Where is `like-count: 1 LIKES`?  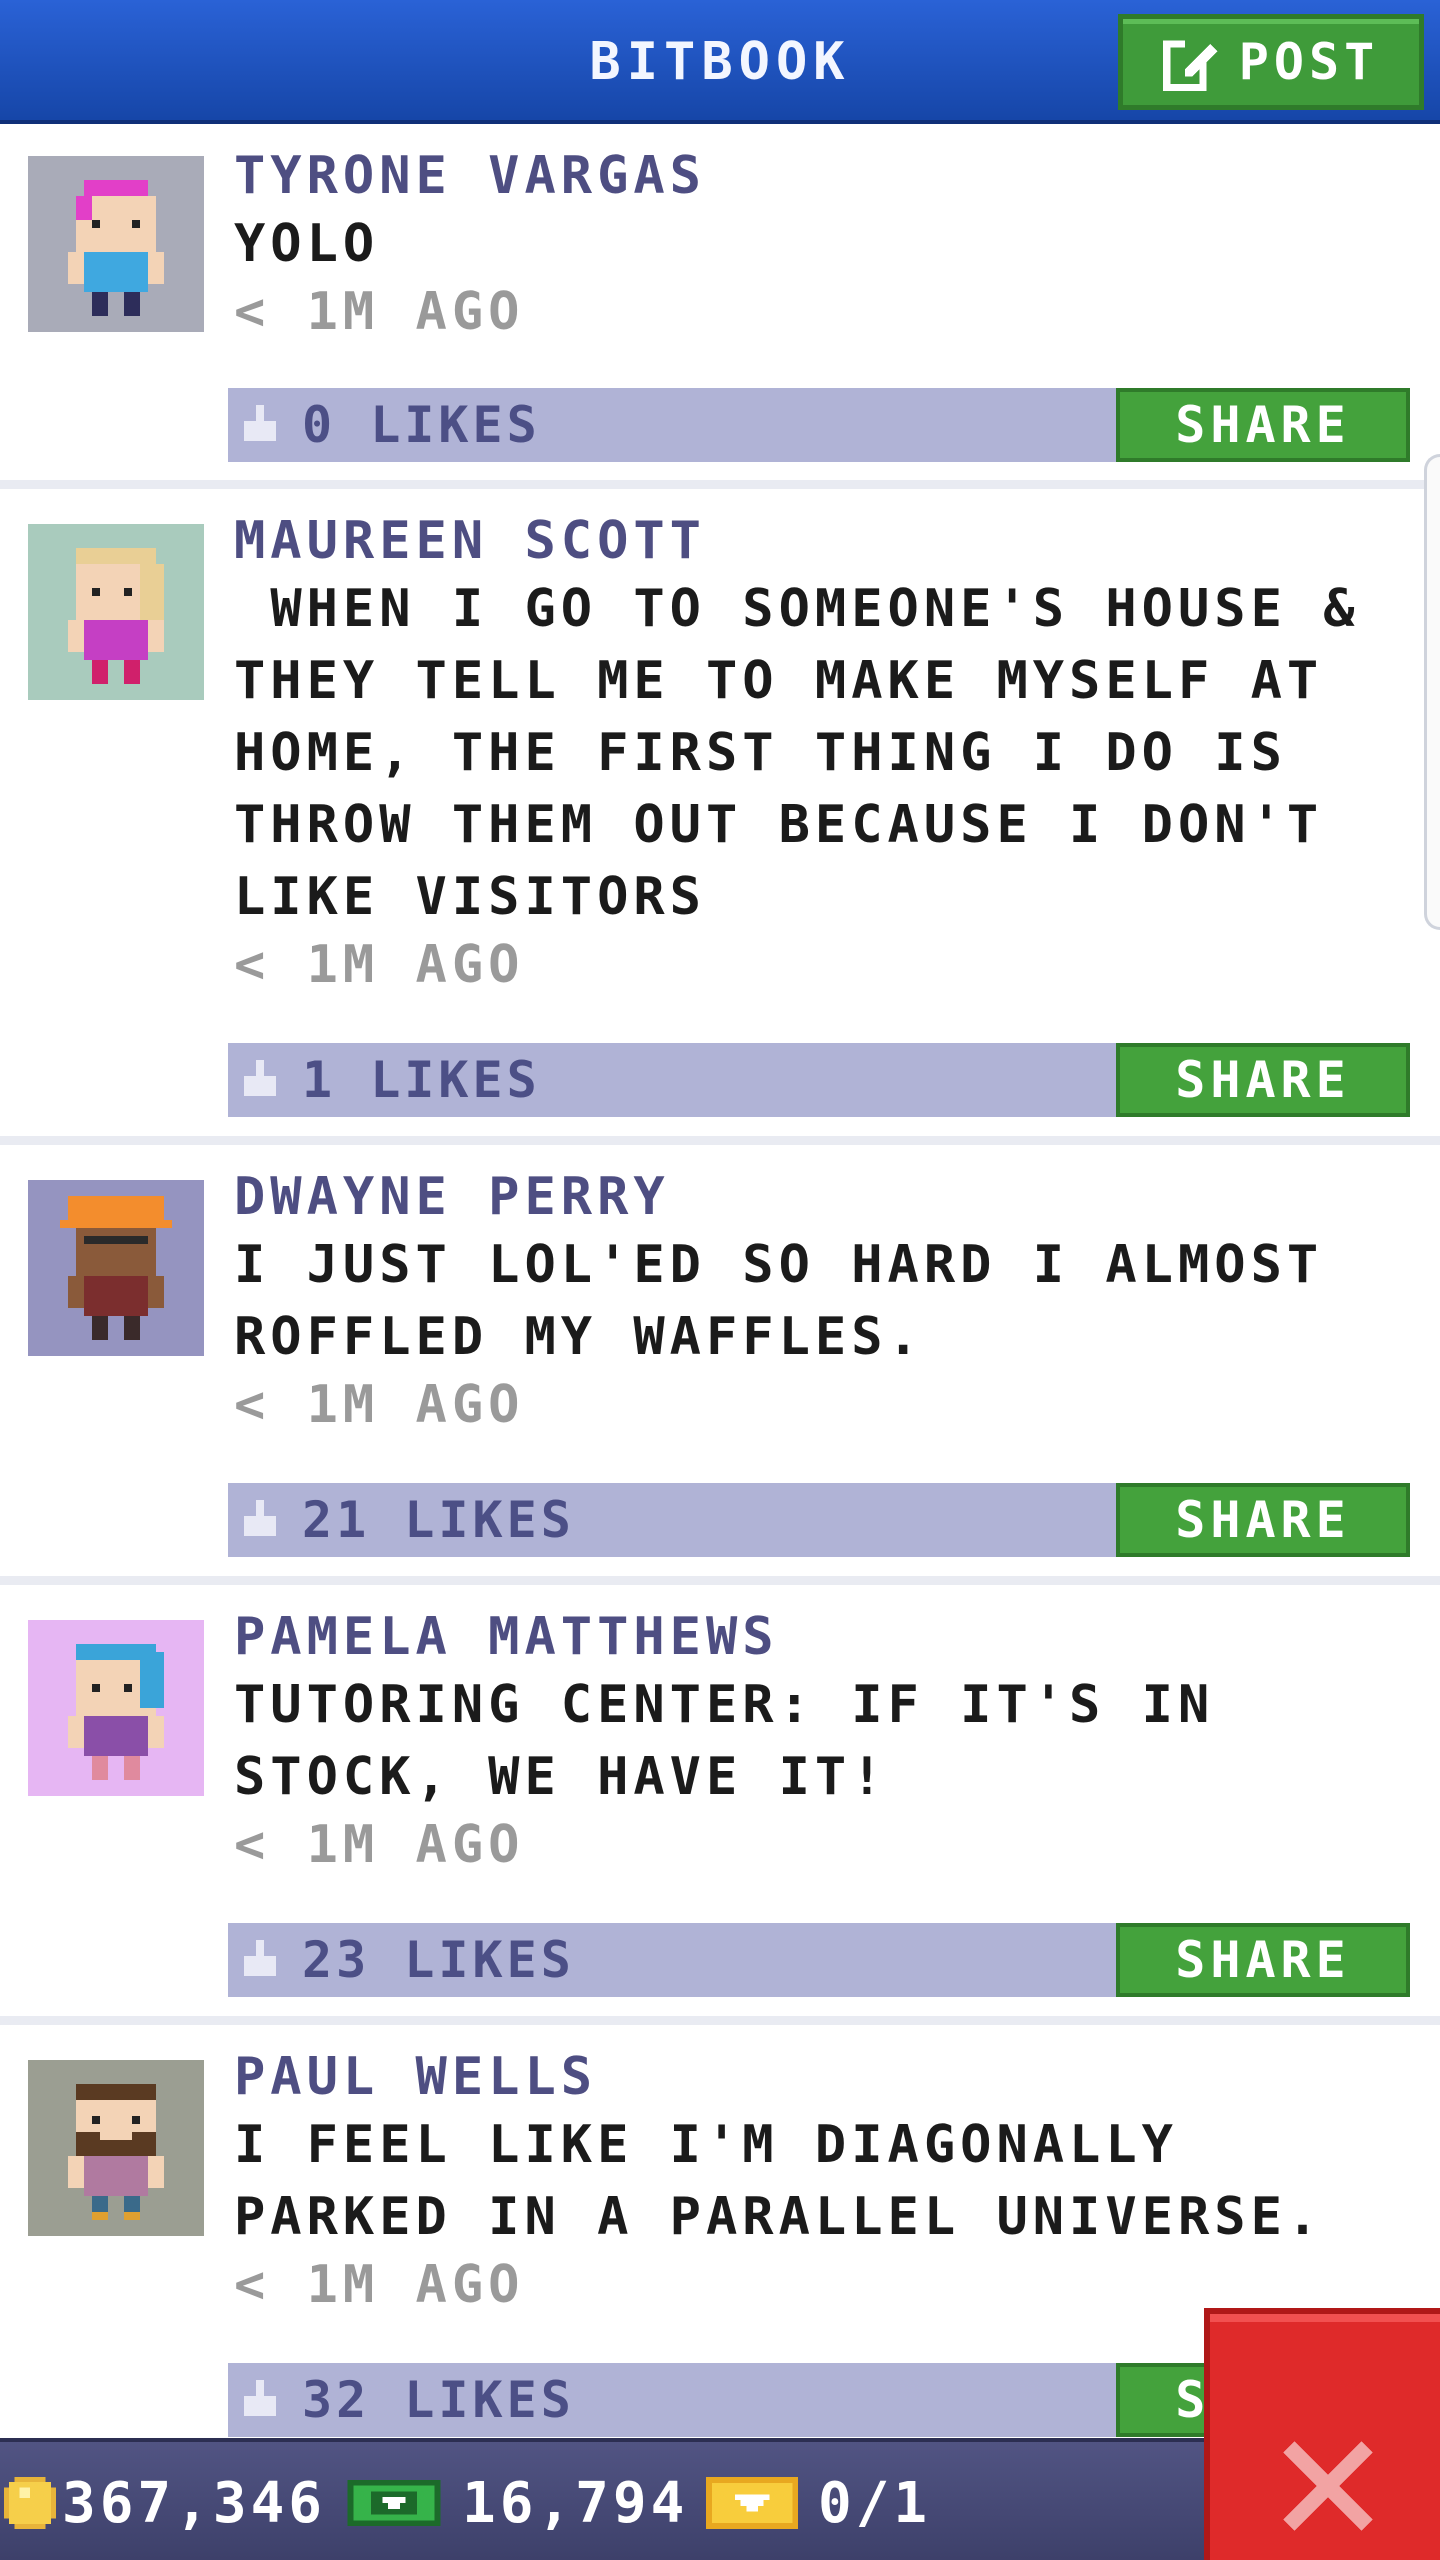
like-count: 1 LIKES is located at coordinates (421, 1080).